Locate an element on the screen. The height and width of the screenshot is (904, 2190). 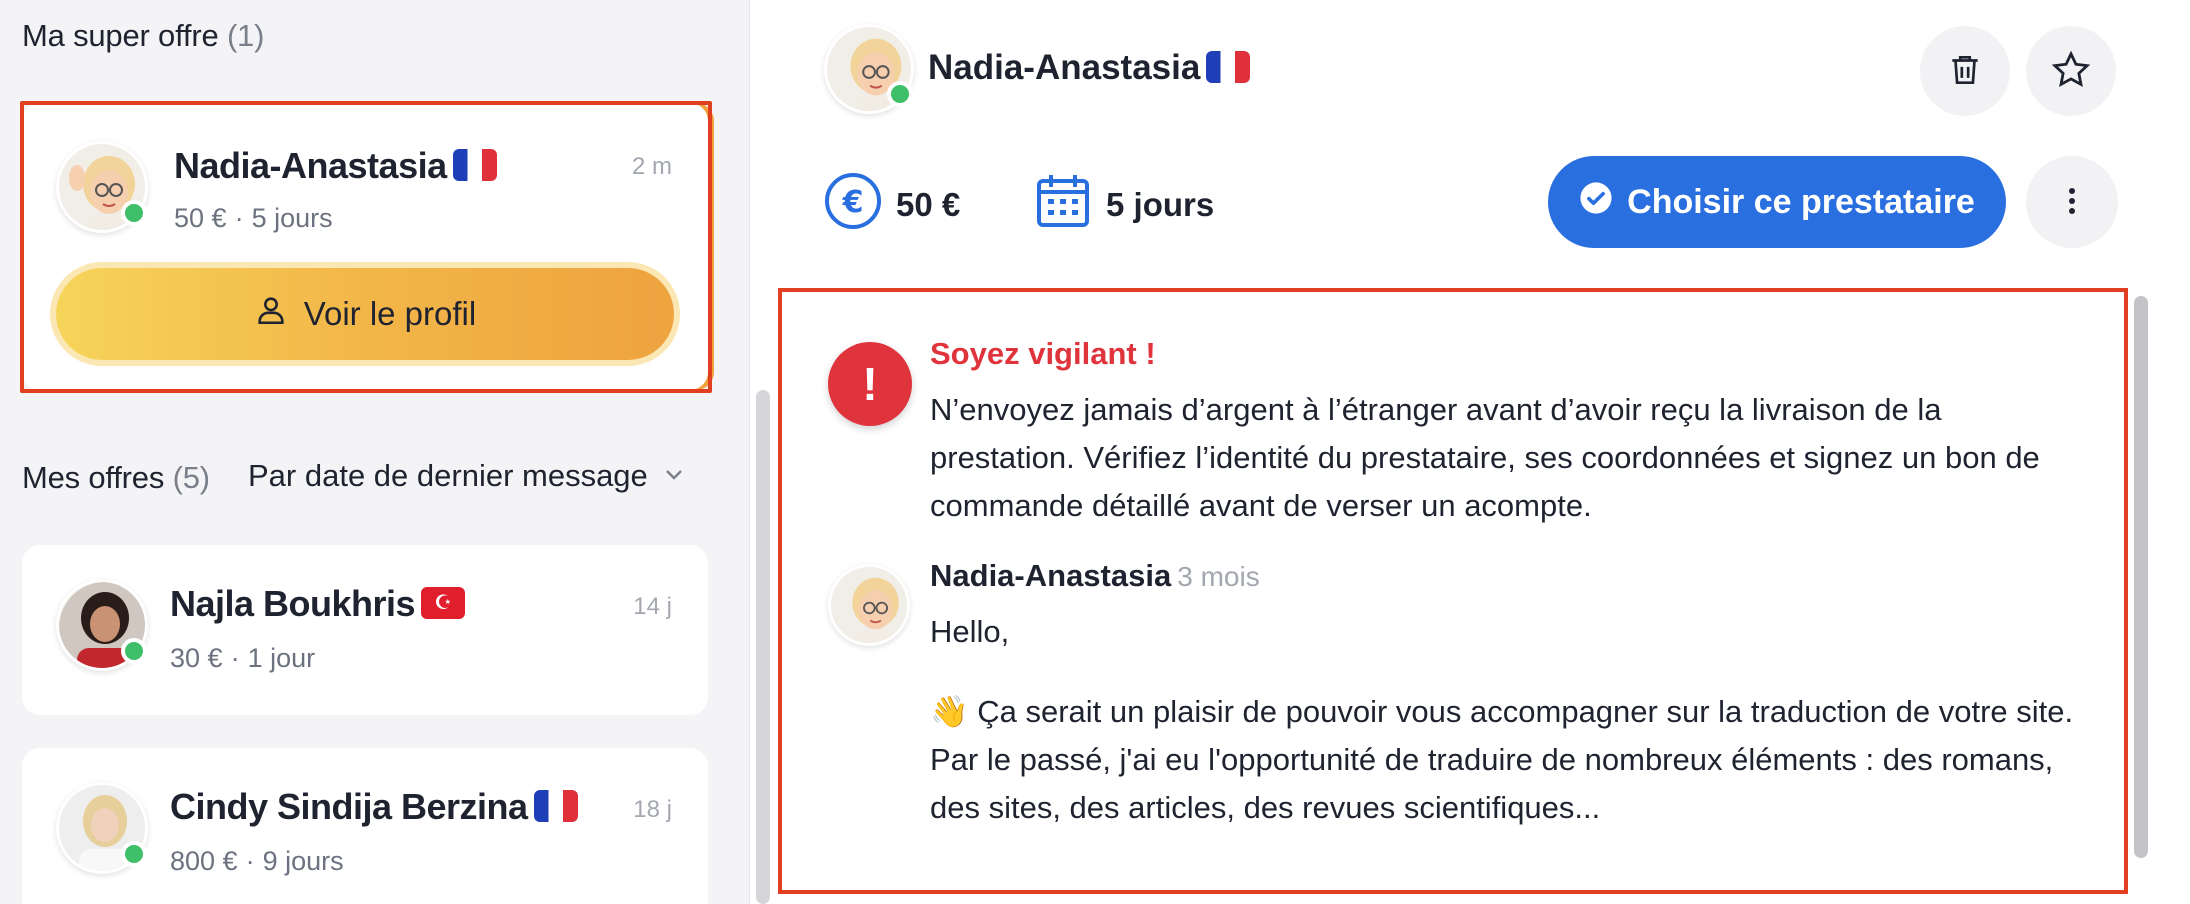
duration-stat: 5 jours is located at coordinates (1124, 205).